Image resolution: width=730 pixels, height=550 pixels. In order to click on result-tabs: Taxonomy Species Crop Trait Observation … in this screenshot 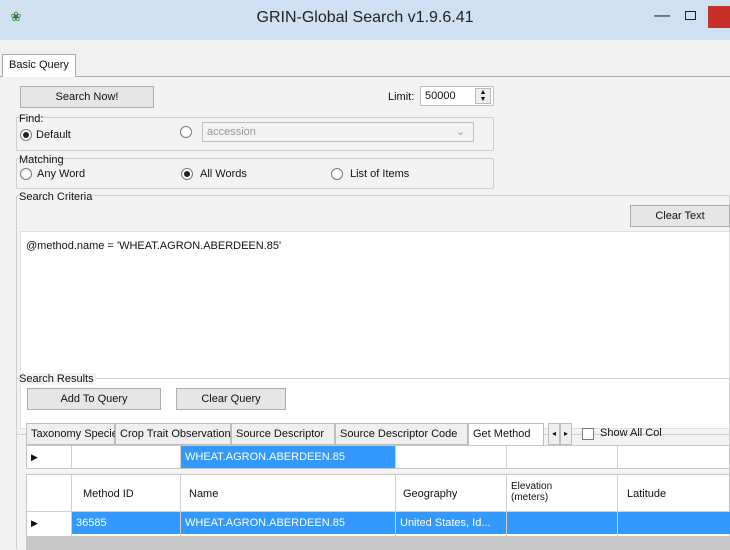, I will do `click(378, 434)`.